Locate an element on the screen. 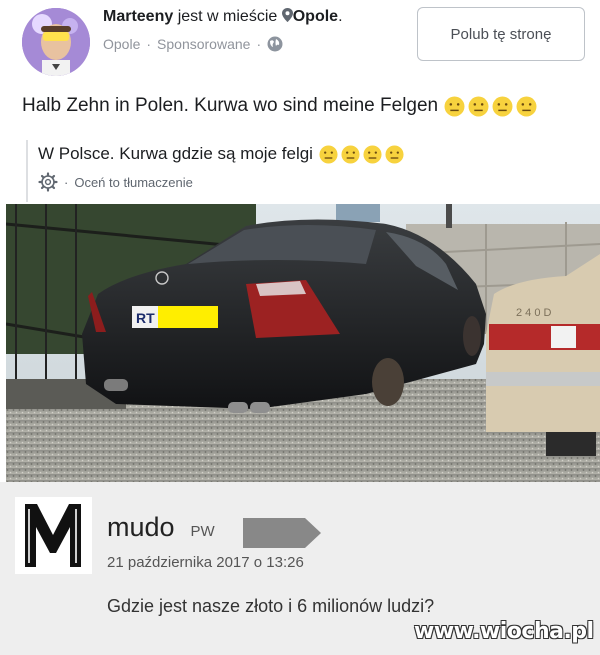 The image size is (600, 655). comment-username: mudo is located at coordinates (141, 527).